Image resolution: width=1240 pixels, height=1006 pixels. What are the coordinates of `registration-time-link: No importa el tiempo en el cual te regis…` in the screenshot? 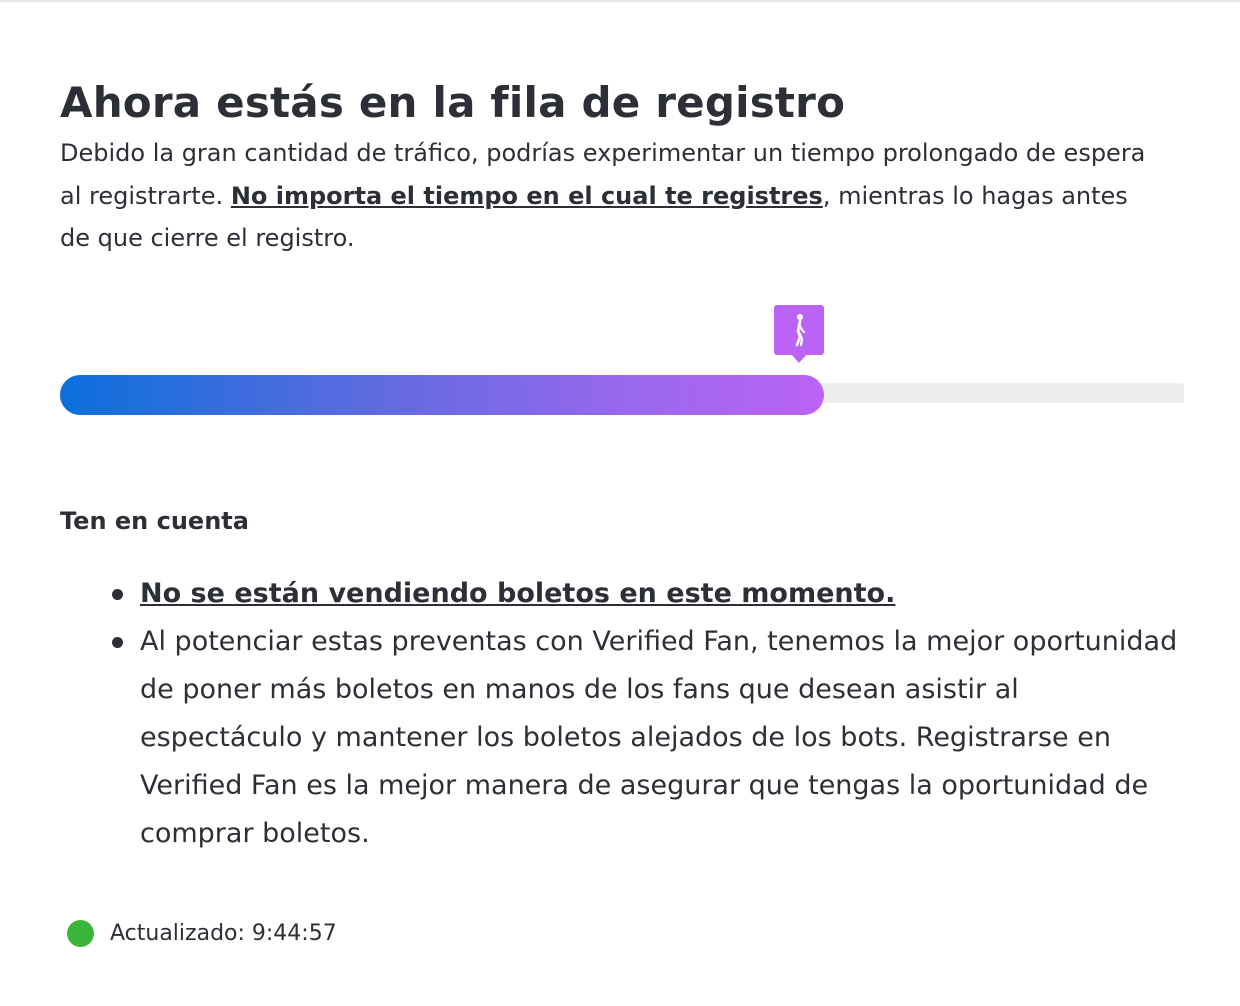 It's located at (527, 196).